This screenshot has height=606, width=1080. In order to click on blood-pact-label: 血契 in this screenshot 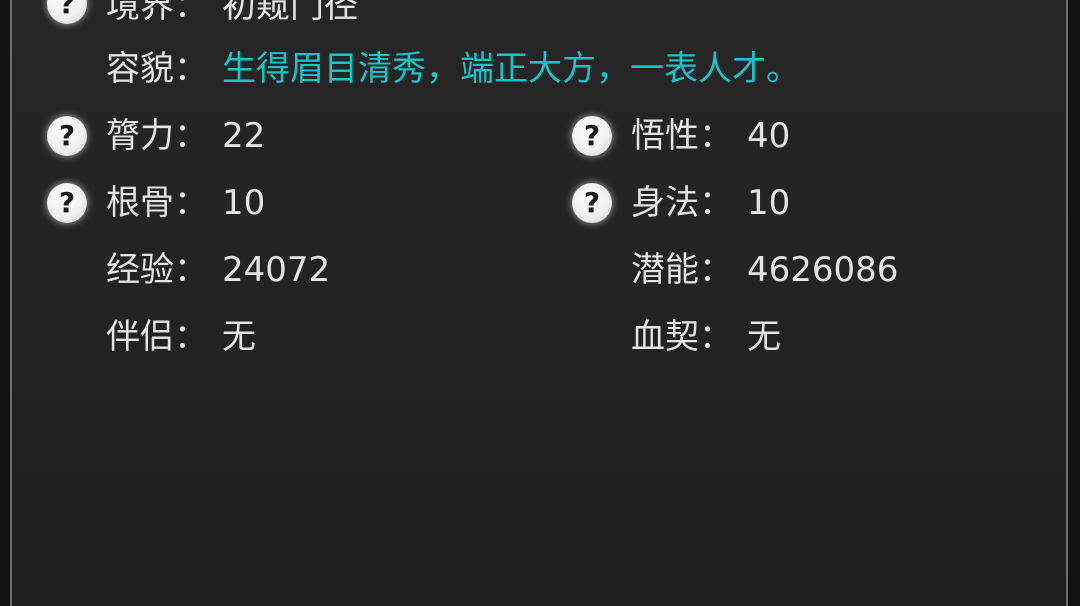, I will do `click(665, 337)`.